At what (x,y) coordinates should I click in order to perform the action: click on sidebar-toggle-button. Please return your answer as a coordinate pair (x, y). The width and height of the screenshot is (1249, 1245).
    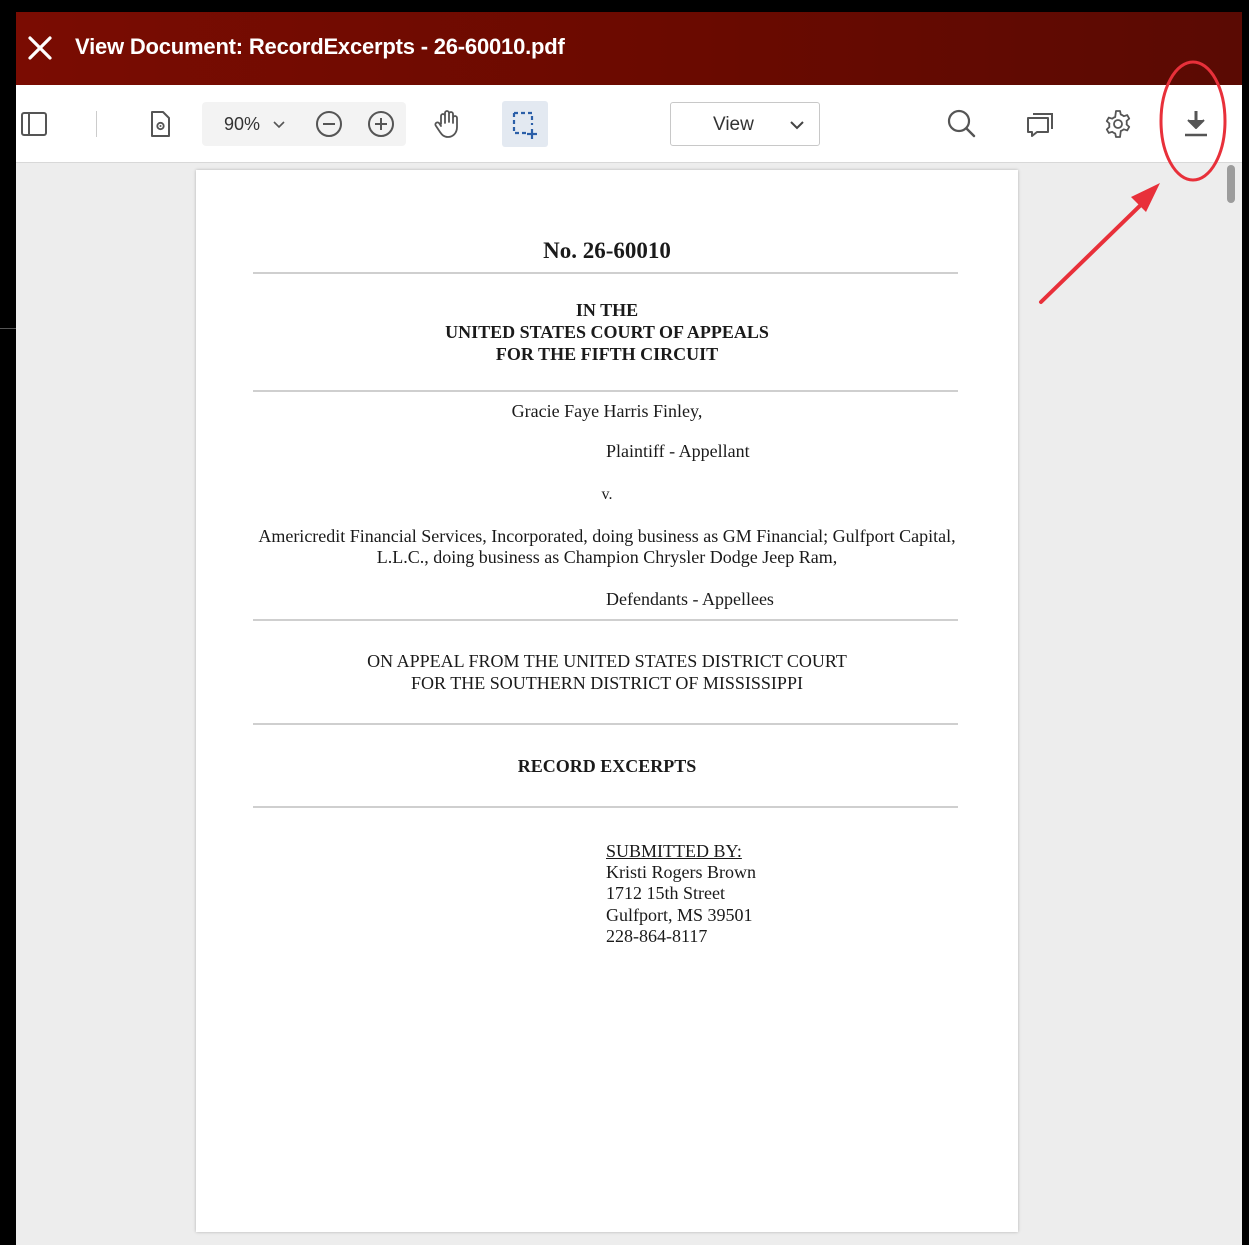
    Looking at the image, I should click on (34, 124).